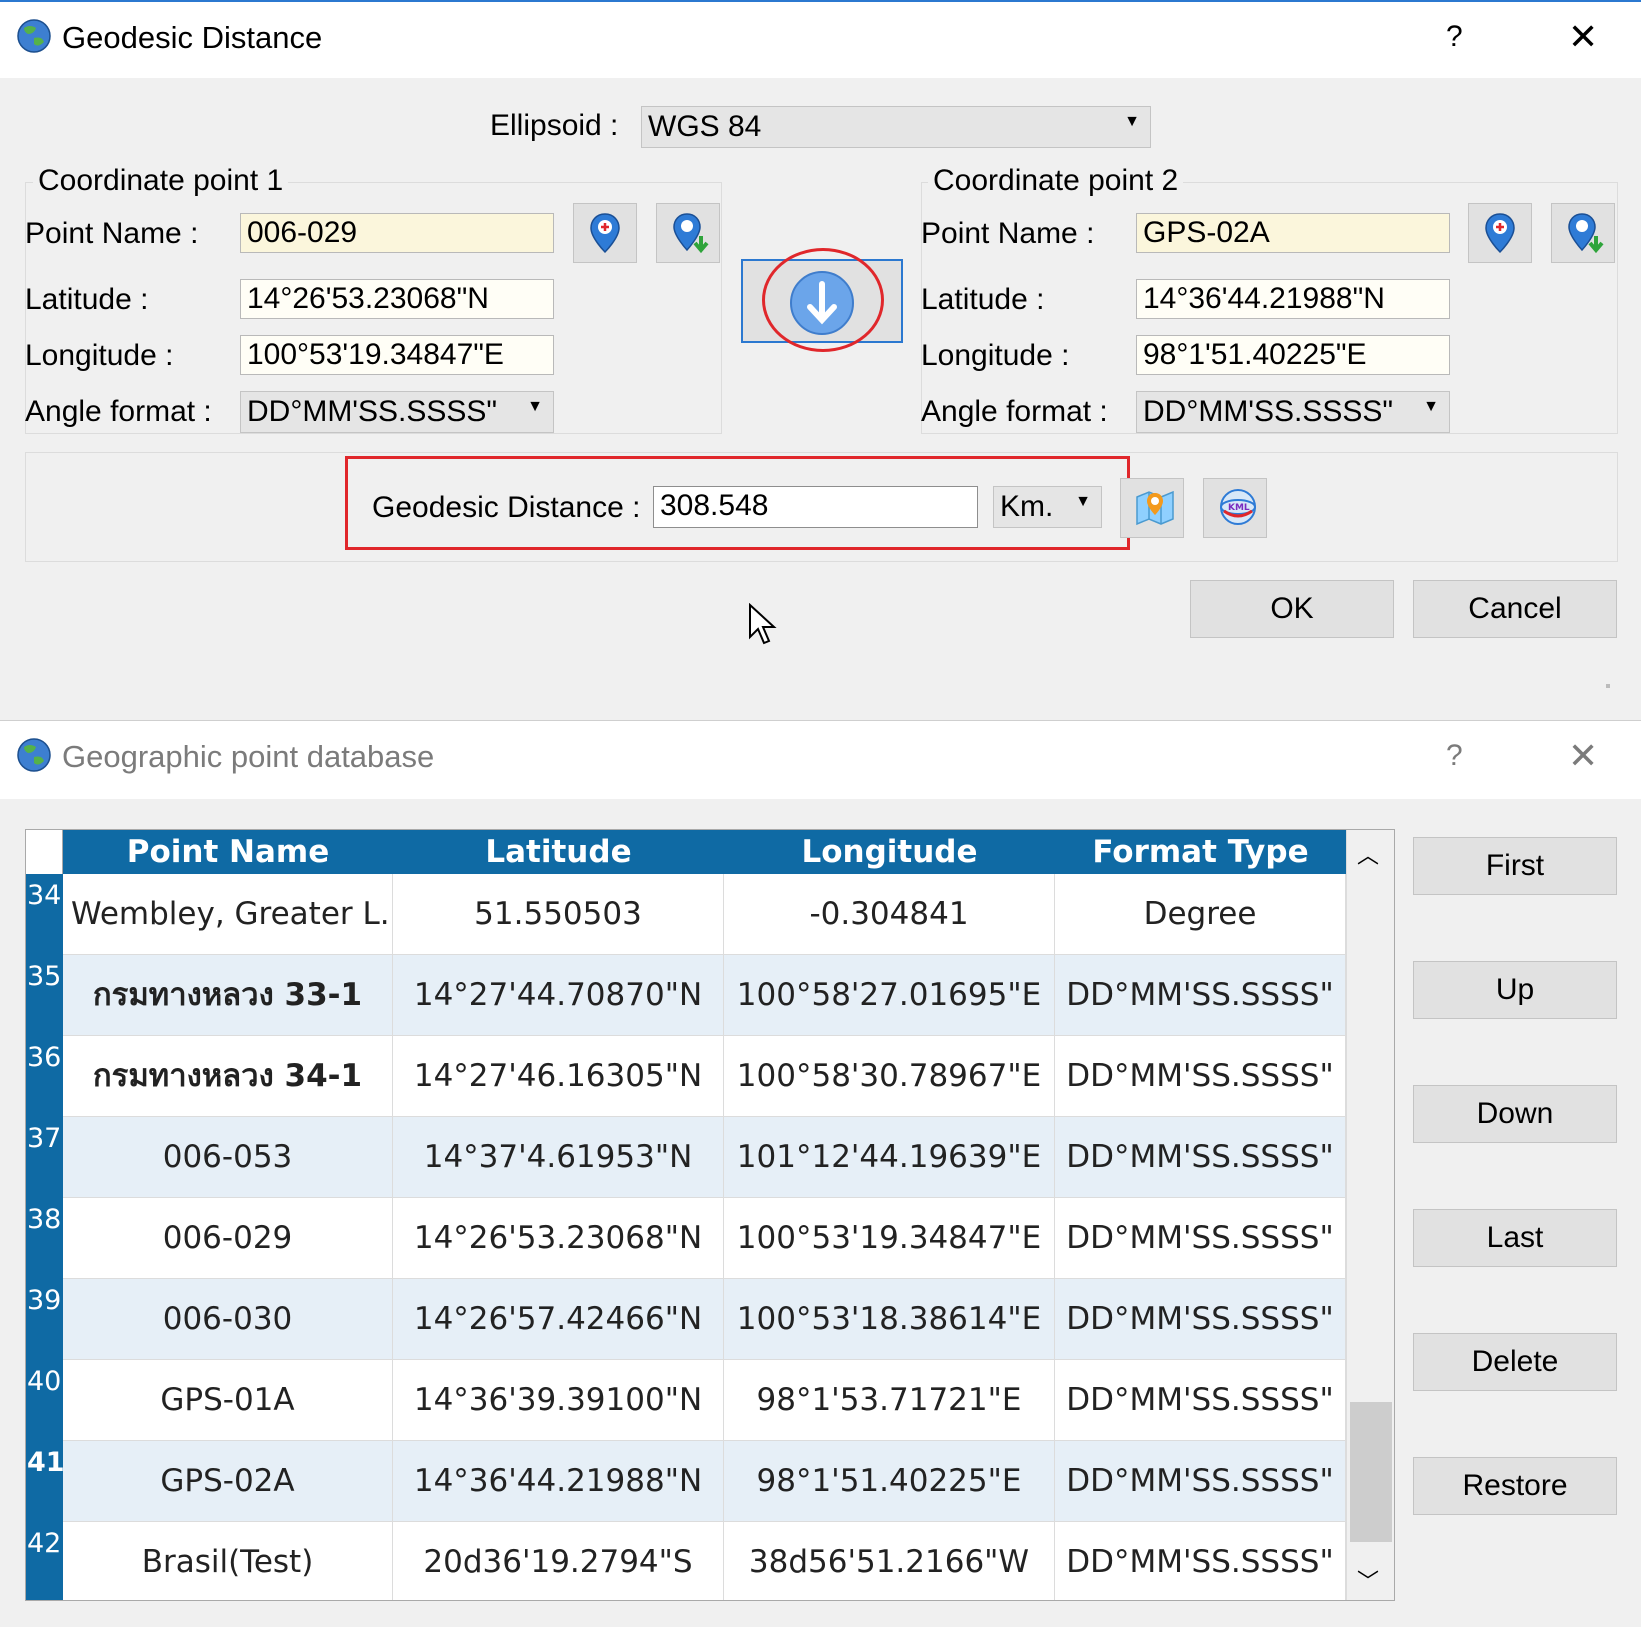 The image size is (1641, 1627). I want to click on cell-point-name: 006-029, so click(228, 1238).